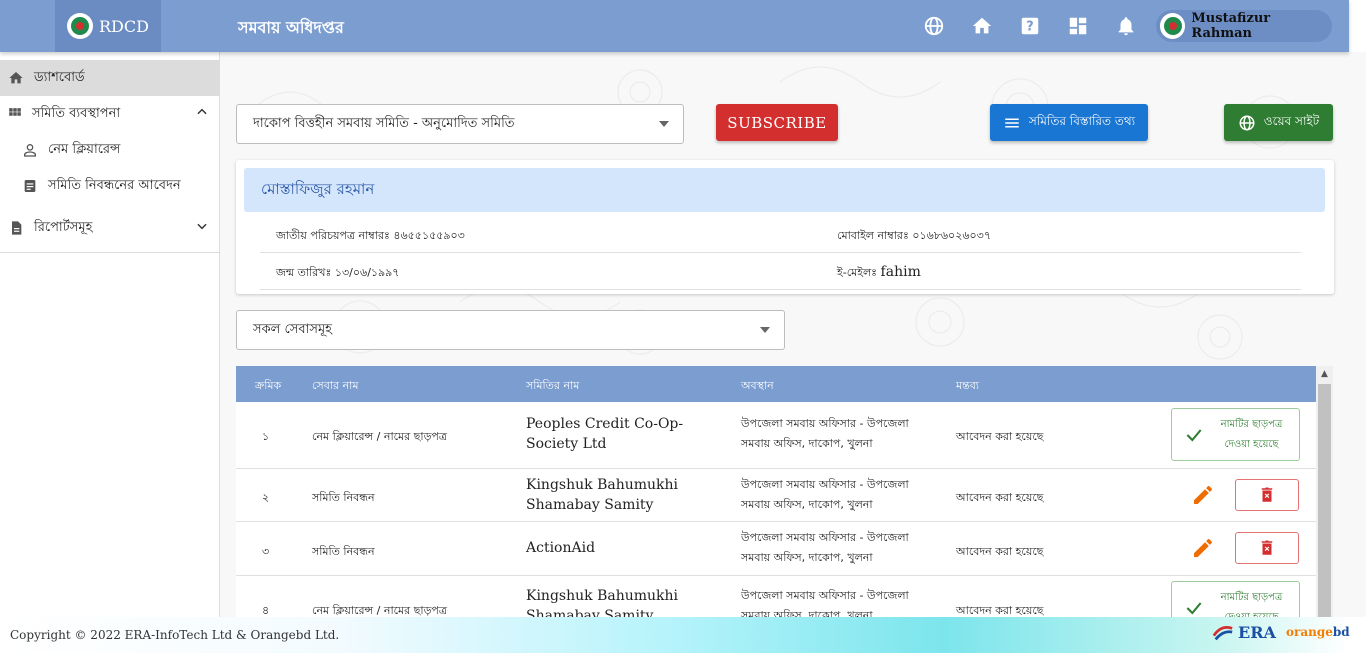 This screenshot has width=1366, height=653. I want to click on home-icon, so click(982, 26).